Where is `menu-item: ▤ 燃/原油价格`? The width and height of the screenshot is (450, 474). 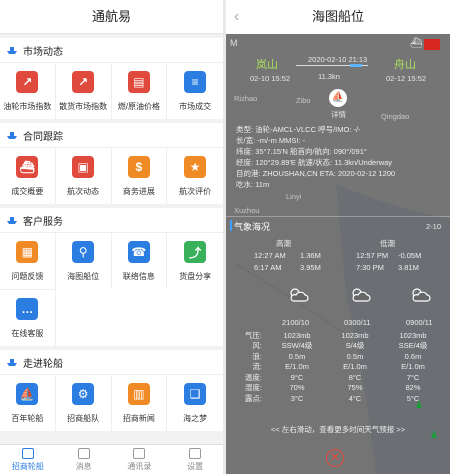 menu-item: ▤ 燃/原油价格 is located at coordinates (139, 90).